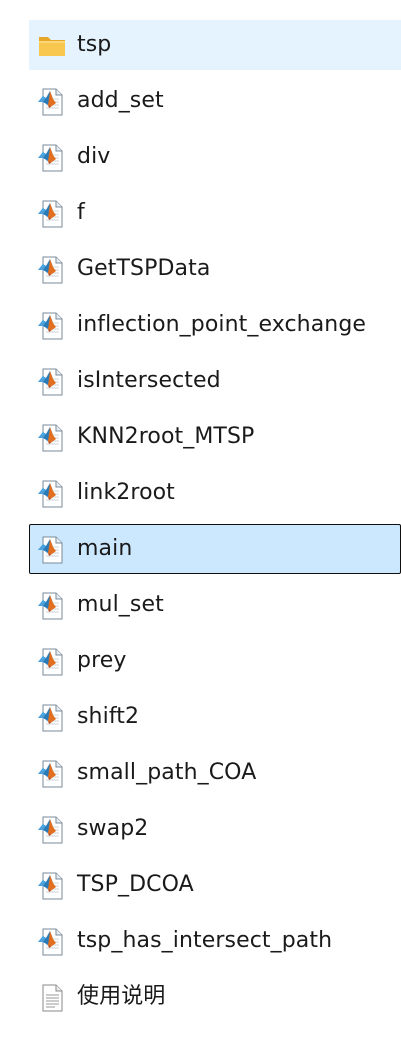  I want to click on file-name-label: inflection_point_exchange, so click(222, 324).